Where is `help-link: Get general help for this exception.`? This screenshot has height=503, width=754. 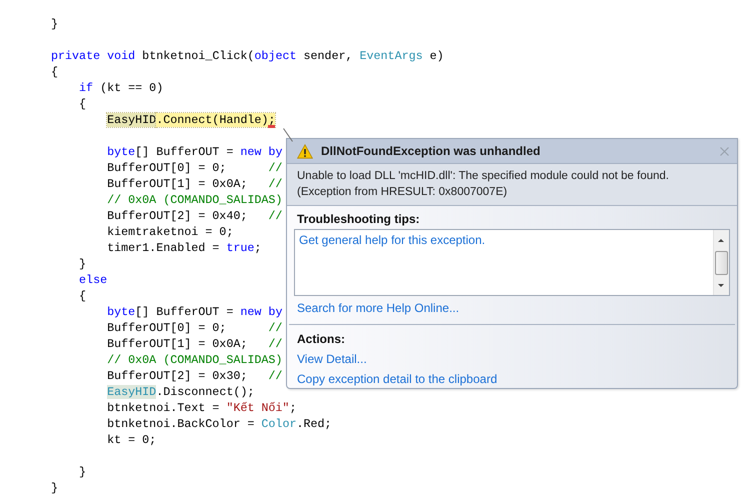 help-link: Get general help for this exception. is located at coordinates (392, 240).